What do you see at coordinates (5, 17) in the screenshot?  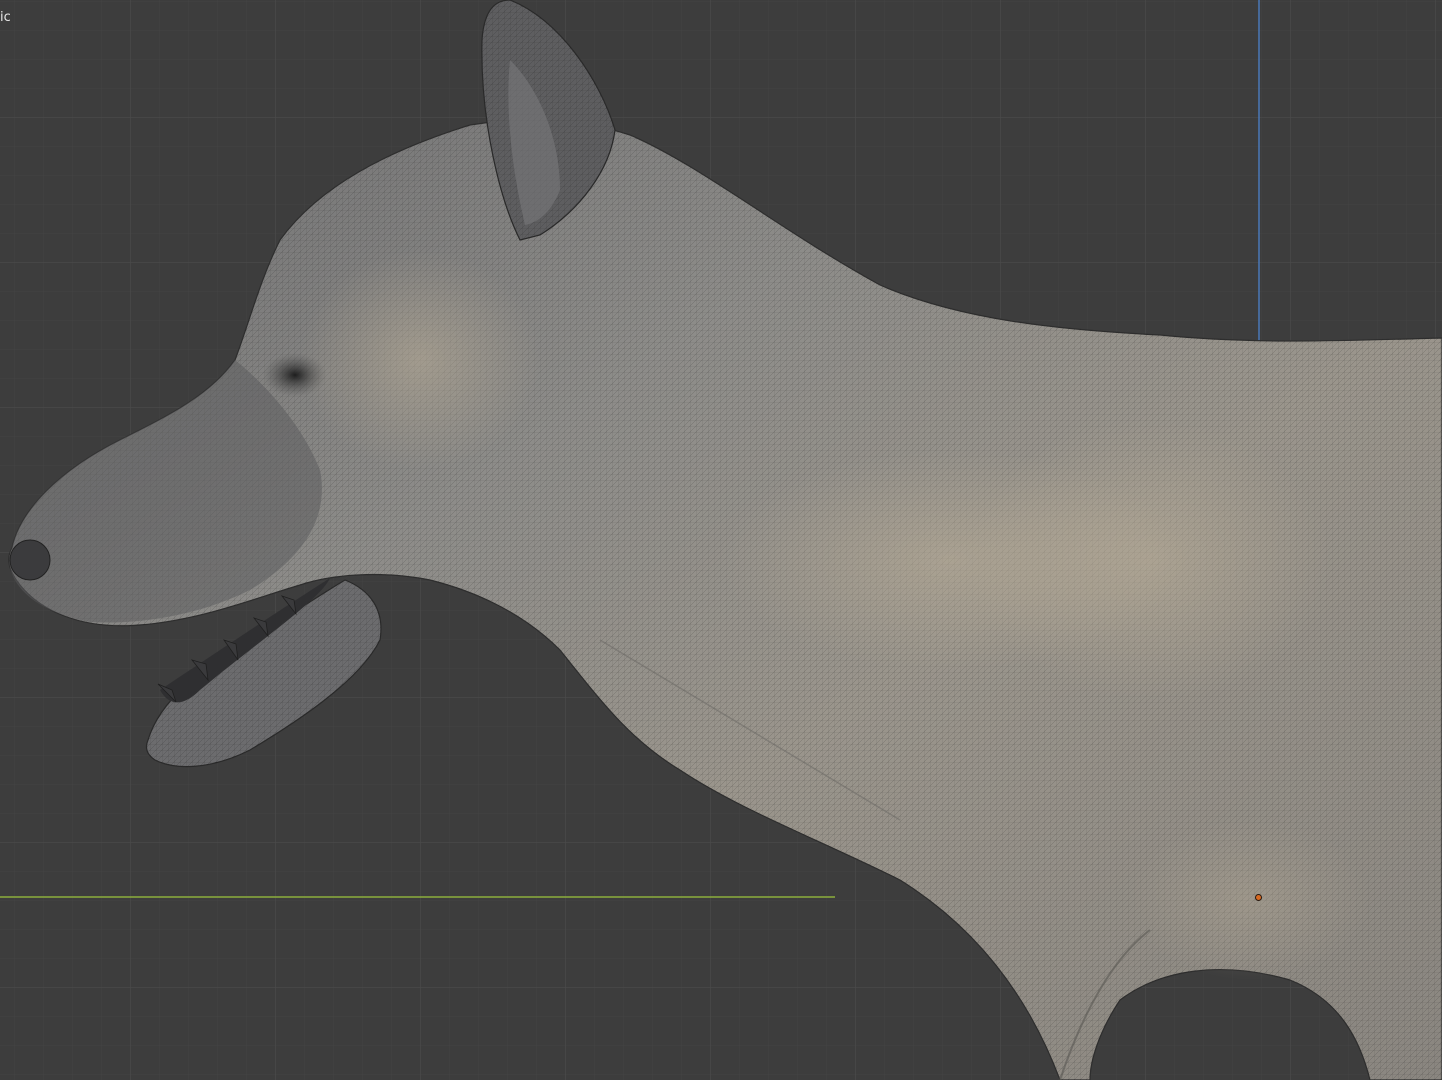 I see `view-label: ic` at bounding box center [5, 17].